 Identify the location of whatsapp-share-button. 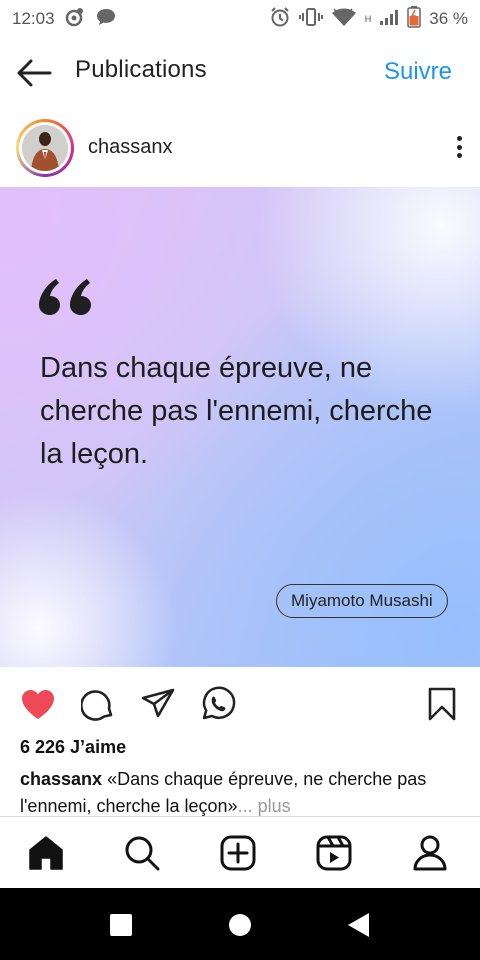
(218, 704).